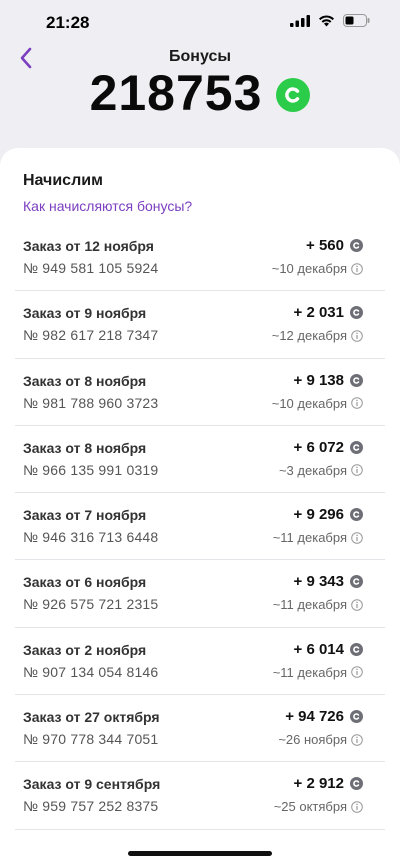 This screenshot has height=865, width=400. I want to click on status-time: 21:28, so click(68, 22).